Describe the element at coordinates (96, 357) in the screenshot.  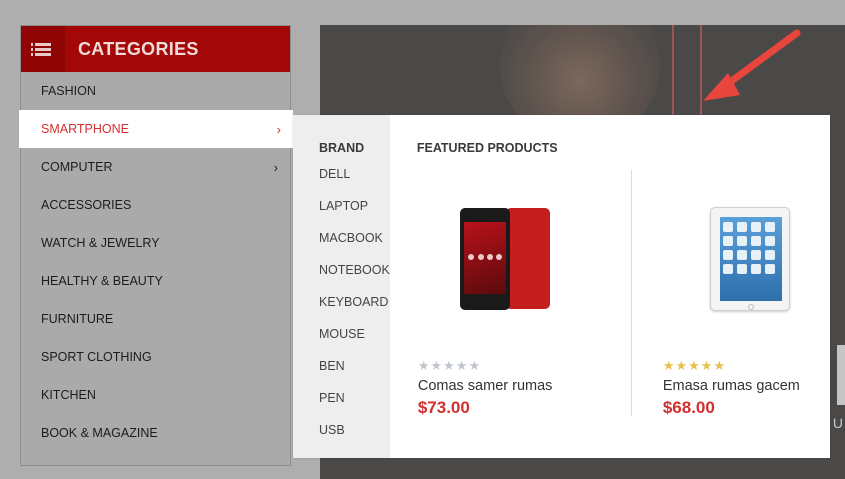
I see `category-label: SPORT CLOTHING` at that location.